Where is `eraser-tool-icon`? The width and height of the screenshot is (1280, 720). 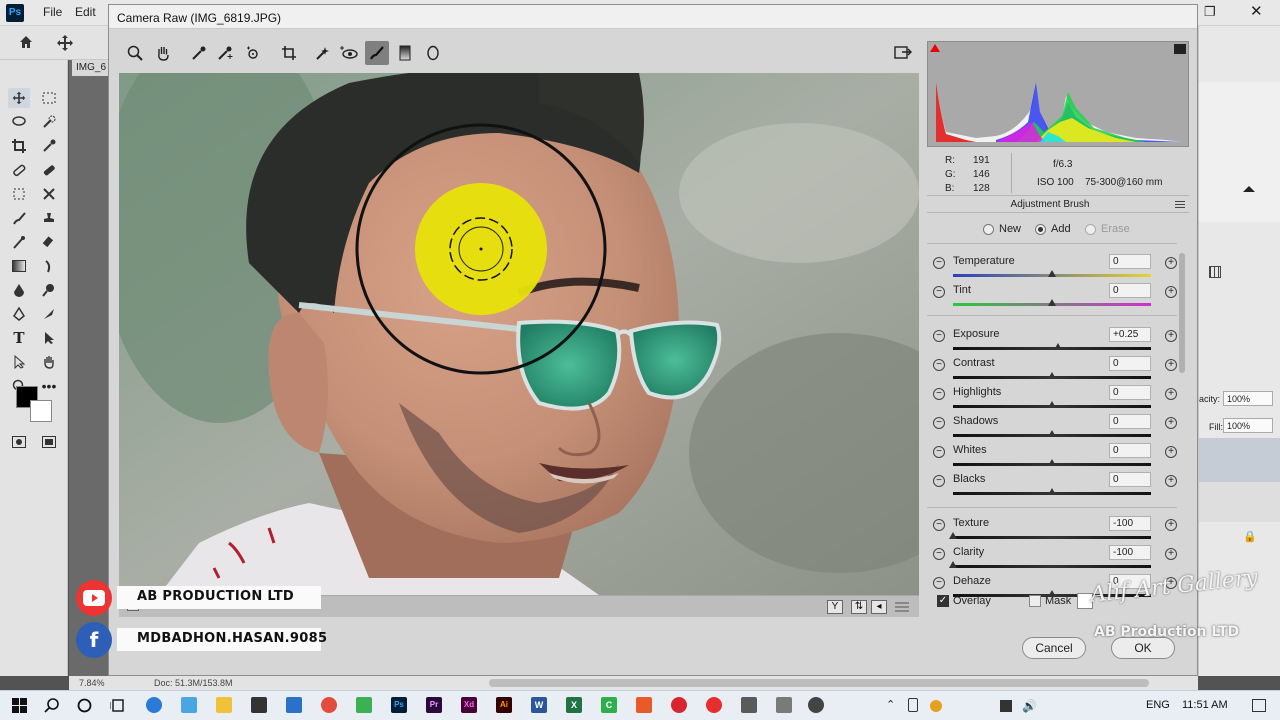
eraser-tool-icon is located at coordinates (49, 242).